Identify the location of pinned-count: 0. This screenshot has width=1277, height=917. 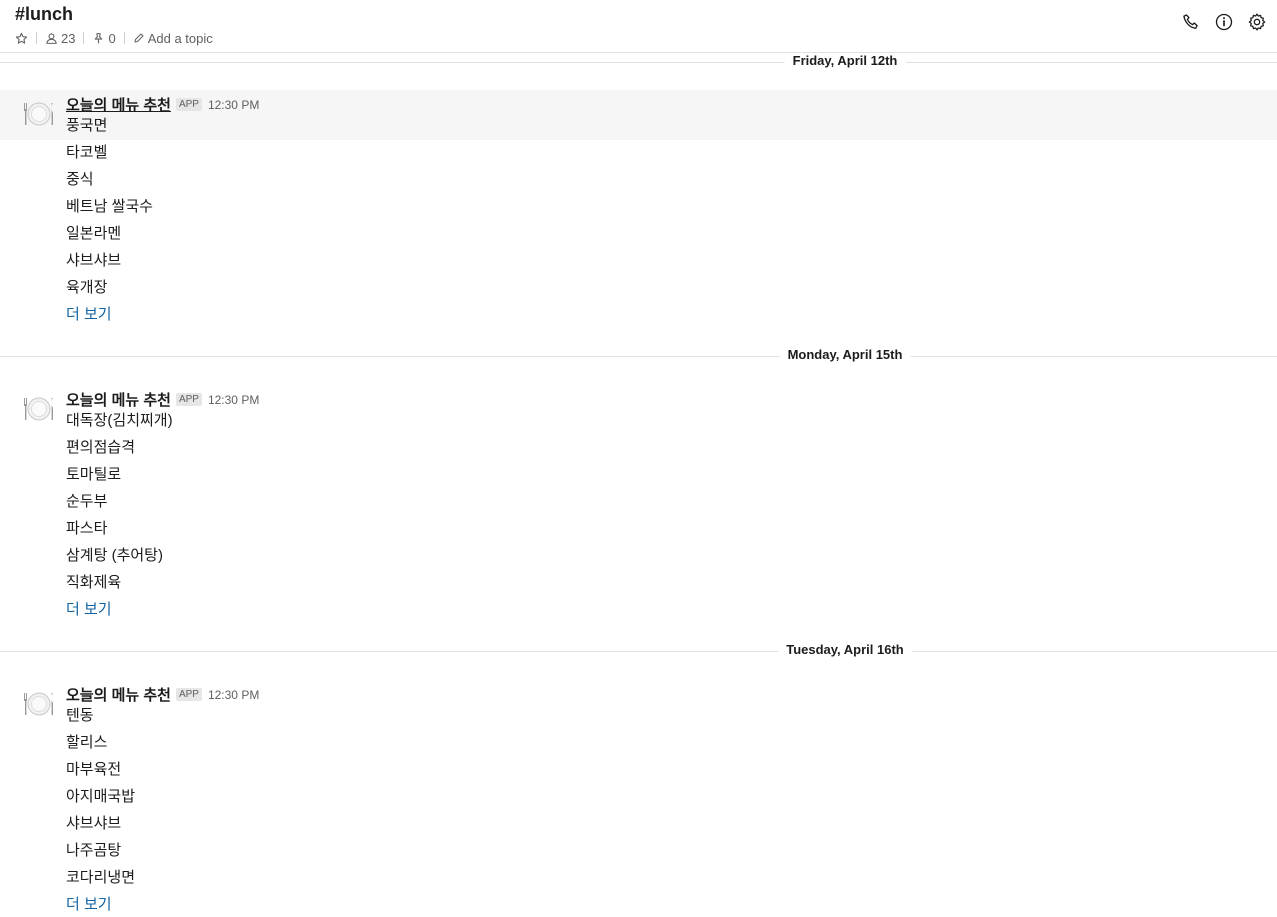
(112, 38).